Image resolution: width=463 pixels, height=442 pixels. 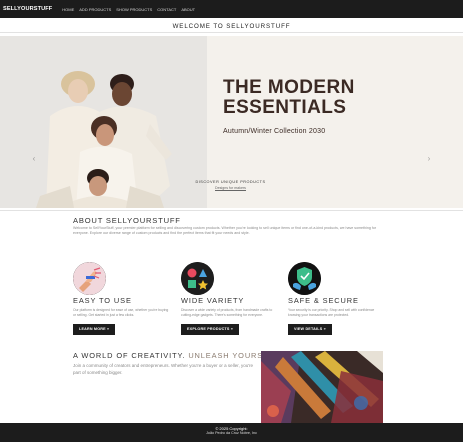 I want to click on hero-discover-caption: DISCOVER UNIQUE PRODUCTS, so click(x=230, y=182).